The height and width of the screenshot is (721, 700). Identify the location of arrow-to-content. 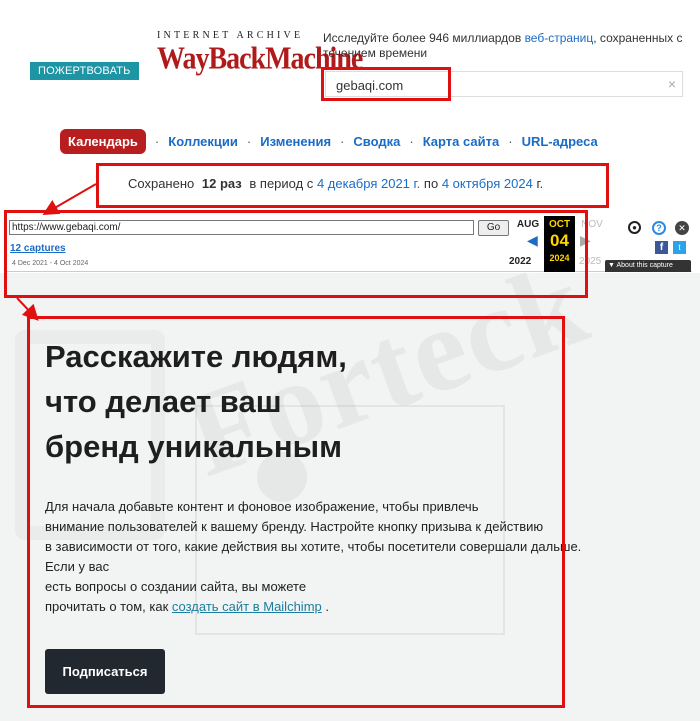
(27, 309).